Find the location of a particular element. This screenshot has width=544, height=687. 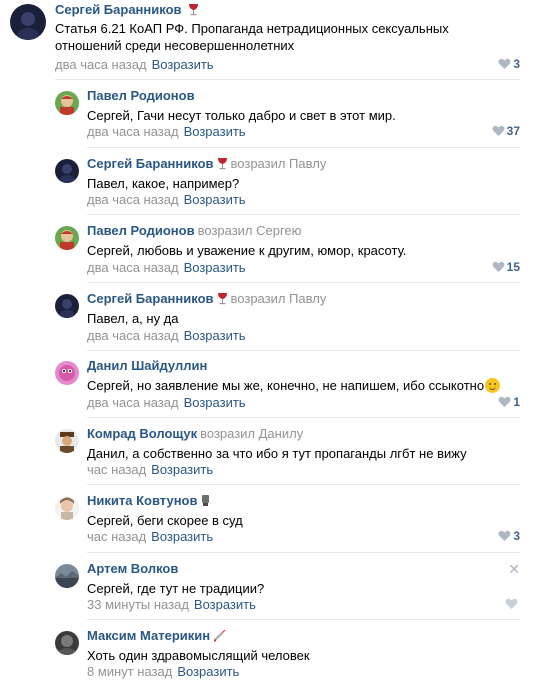

comment-text: Хоть один здравомыслящий человек is located at coordinates (198, 655).